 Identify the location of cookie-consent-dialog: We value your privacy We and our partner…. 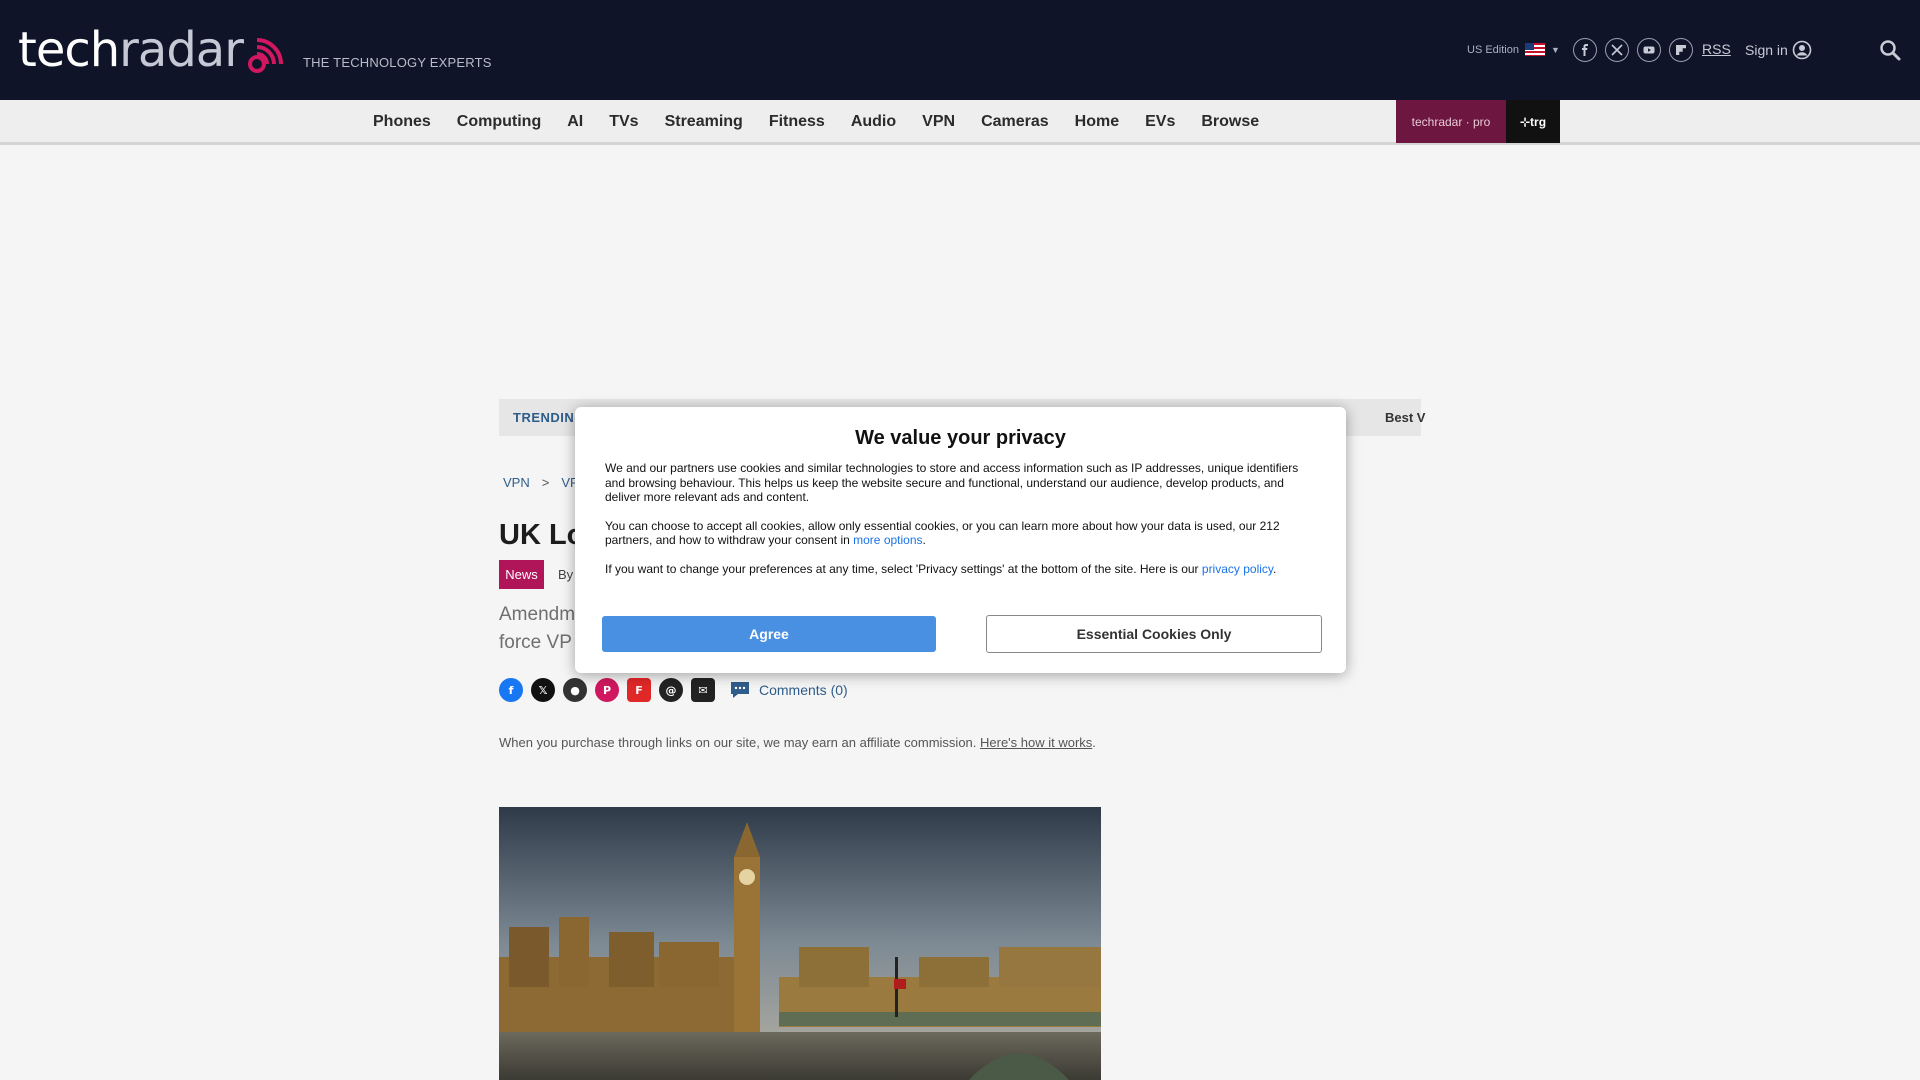
(960, 540).